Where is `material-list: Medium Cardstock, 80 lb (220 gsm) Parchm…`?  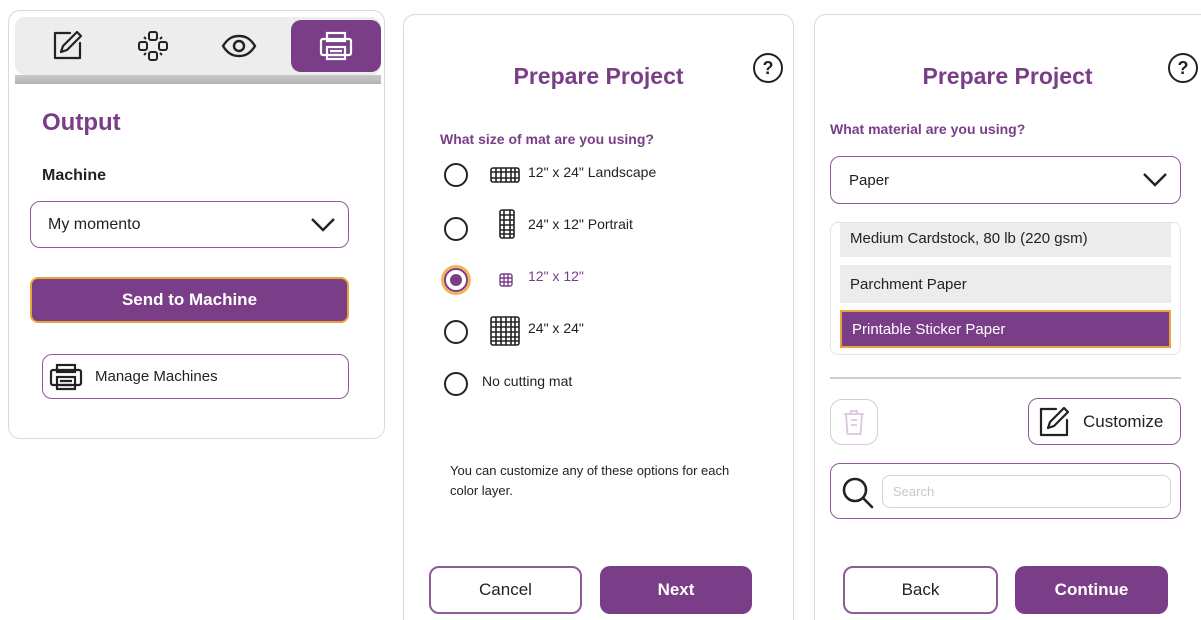
material-list: Medium Cardstock, 80 lb (220 gsm) Parchm… is located at coordinates (1005, 288).